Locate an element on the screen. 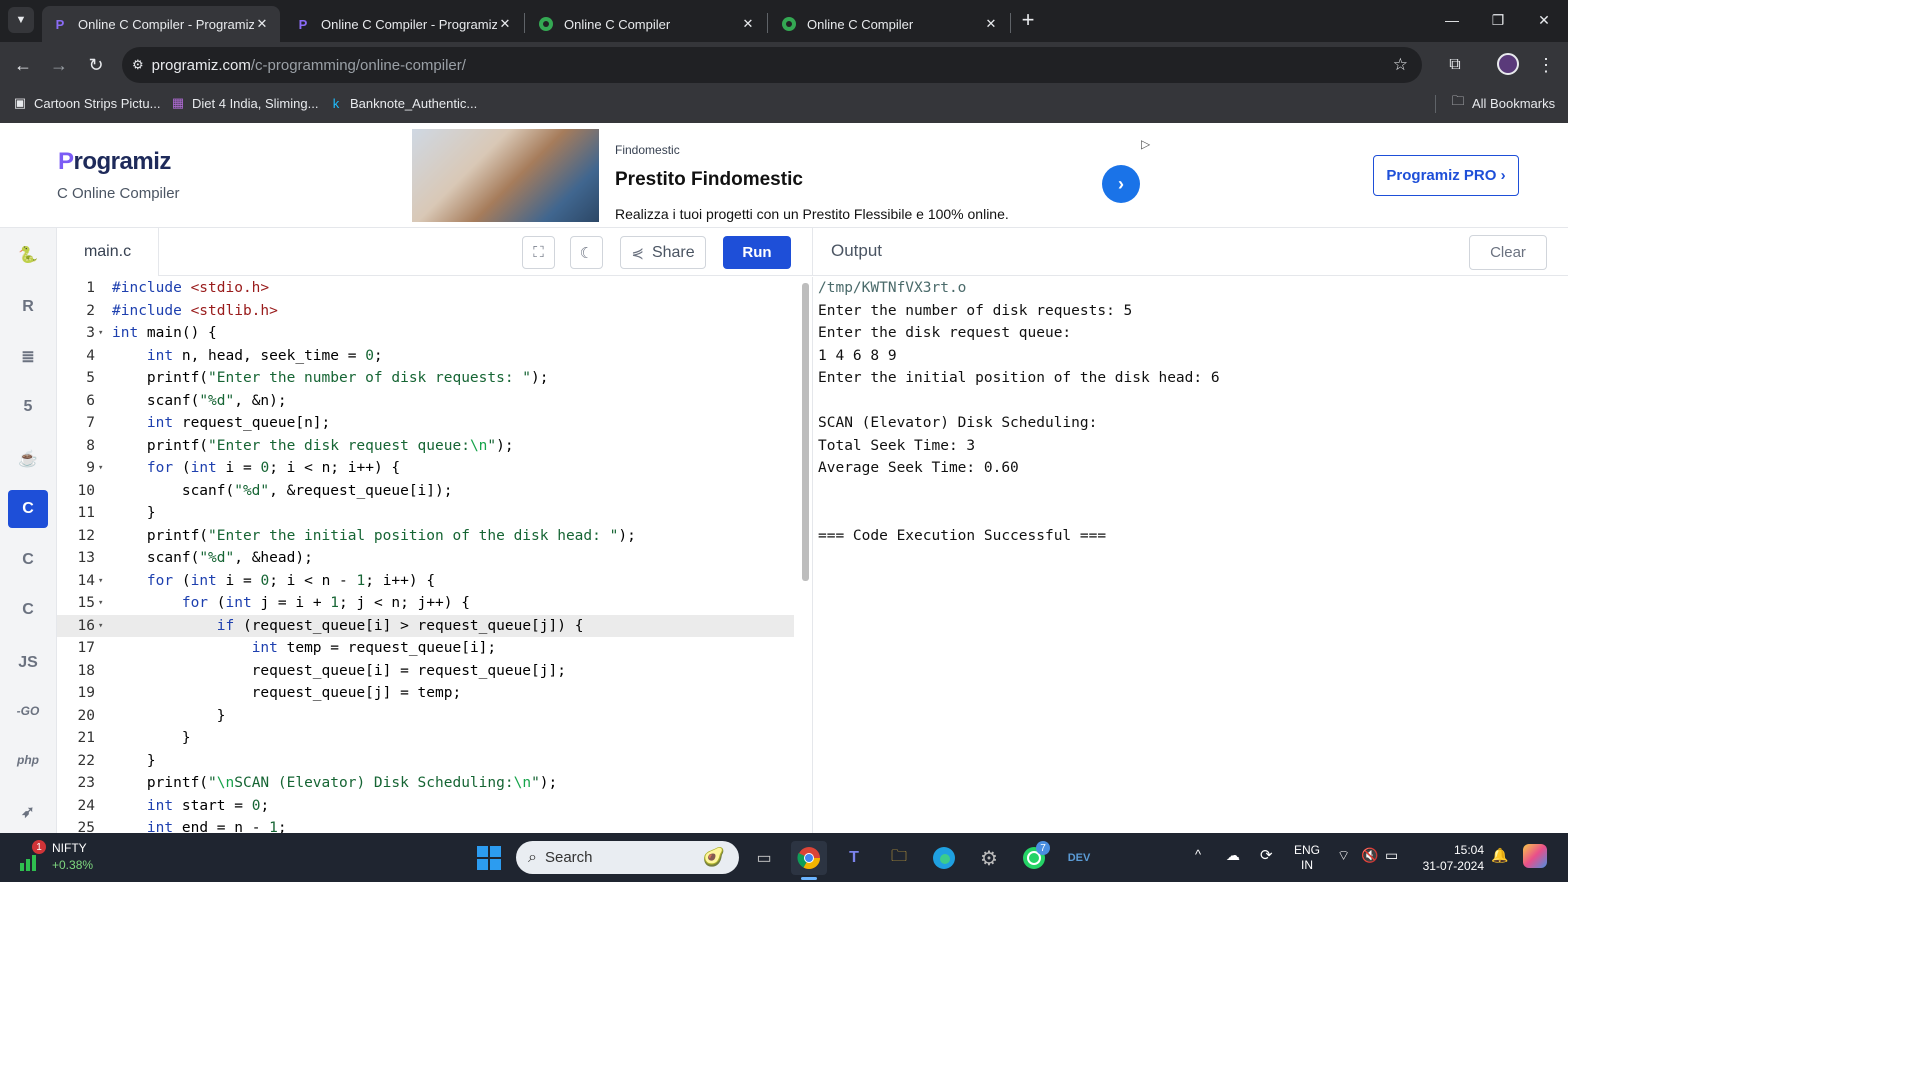 The image size is (1920, 1080). site-settings-icon: ⚙ is located at coordinates (138, 65).